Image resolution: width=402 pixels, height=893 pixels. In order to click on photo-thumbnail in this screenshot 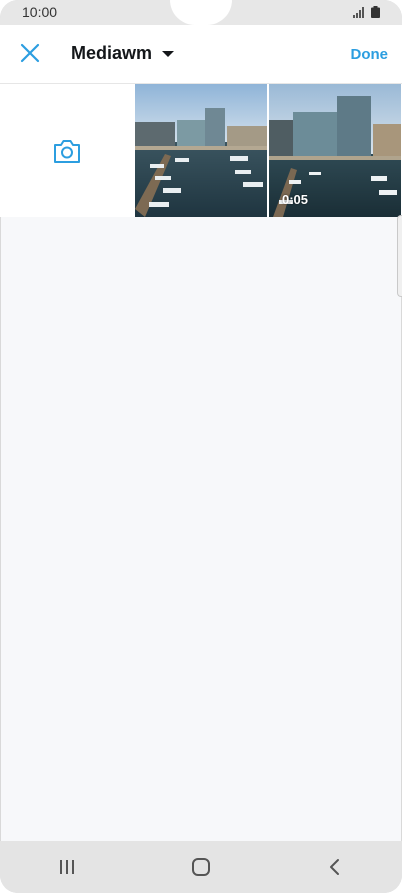, I will do `click(201, 150)`.